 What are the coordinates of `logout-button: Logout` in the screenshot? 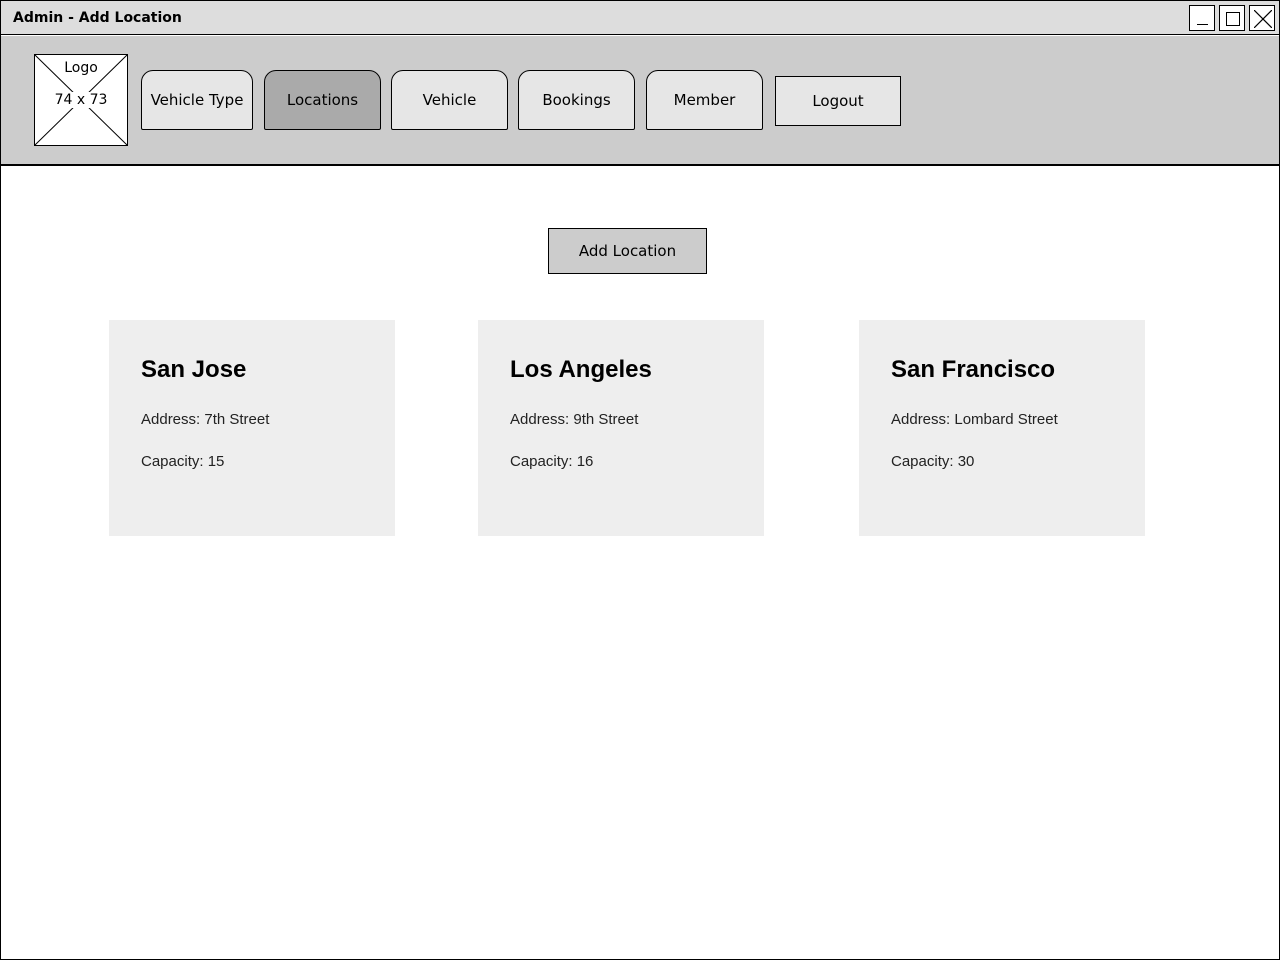 It's located at (838, 101).